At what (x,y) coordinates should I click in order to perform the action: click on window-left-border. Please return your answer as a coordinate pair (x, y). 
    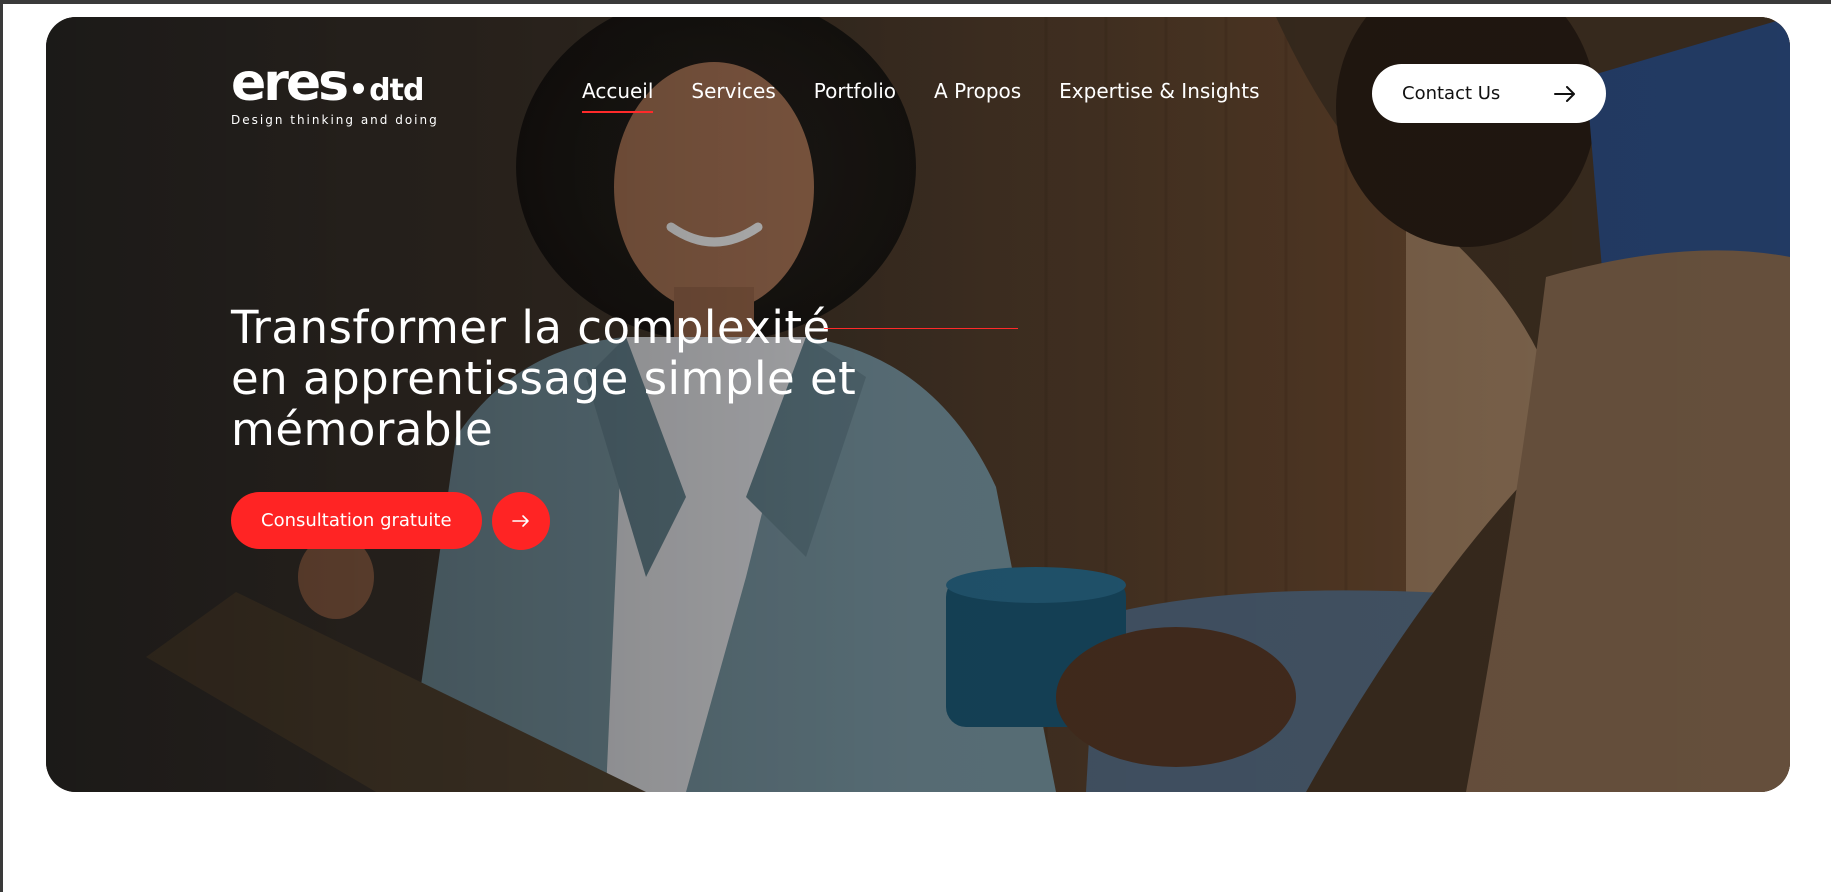
    Looking at the image, I should click on (1, 446).